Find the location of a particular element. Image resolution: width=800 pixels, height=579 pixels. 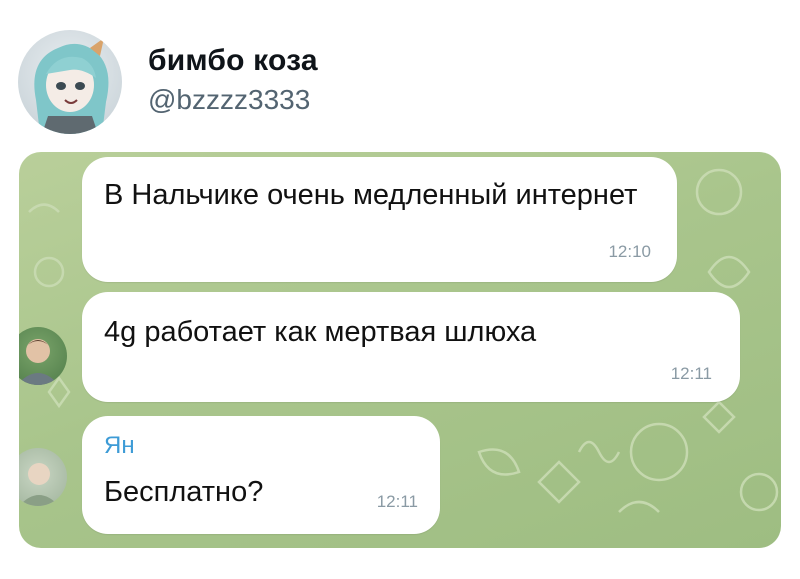

message-text: В Нальчике очень медленный интернет is located at coordinates (371, 195).